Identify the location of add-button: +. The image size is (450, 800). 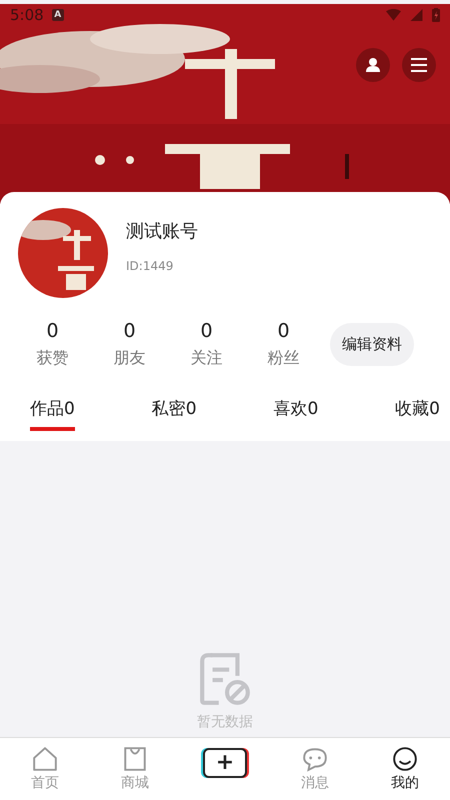
(225, 763).